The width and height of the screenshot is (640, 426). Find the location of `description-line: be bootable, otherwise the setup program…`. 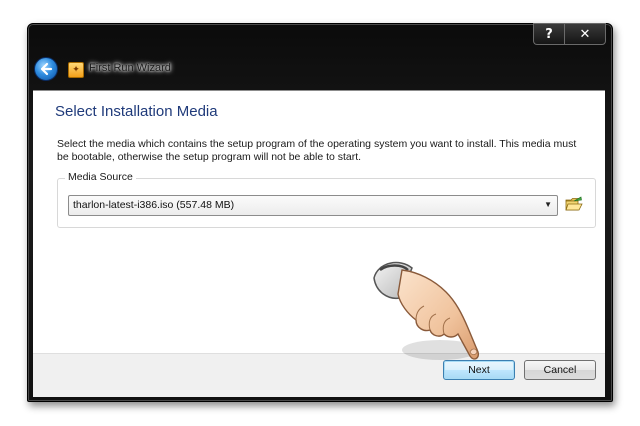

description-line: be bootable, otherwise the setup program… is located at coordinates (209, 157).